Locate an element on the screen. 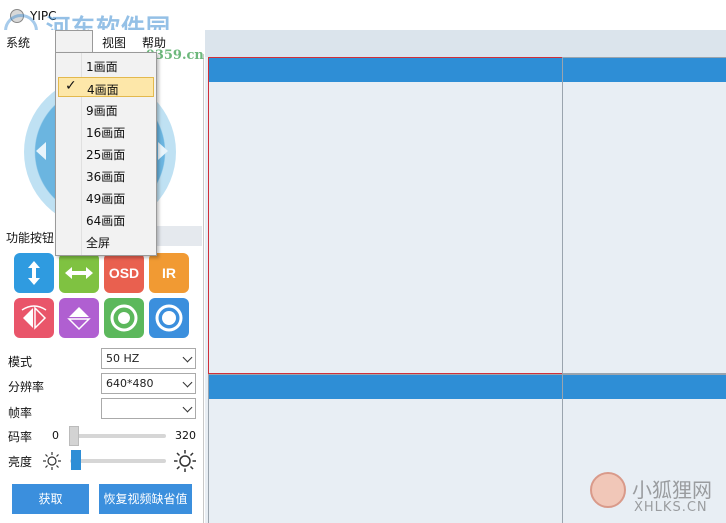  record-button is located at coordinates (124, 318).